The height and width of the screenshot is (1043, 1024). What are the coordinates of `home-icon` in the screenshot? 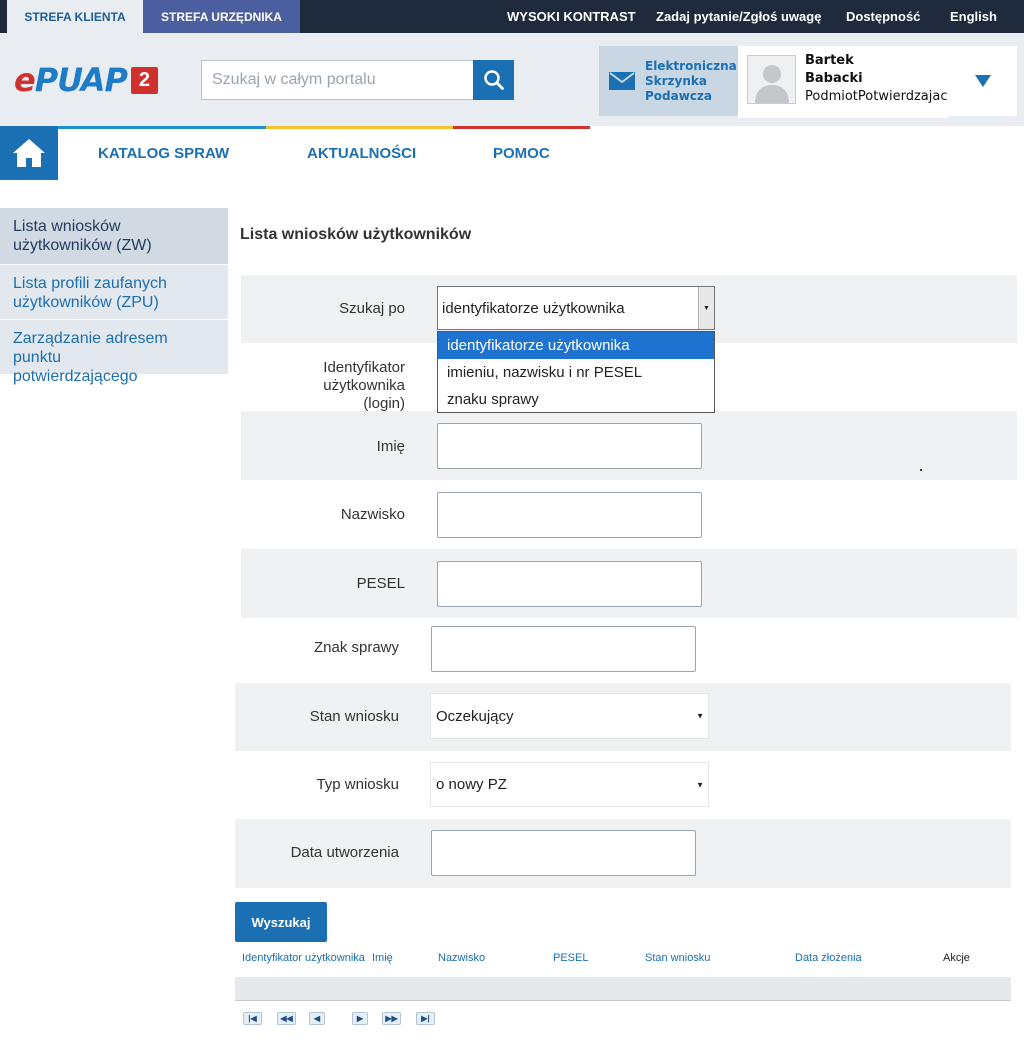 It's located at (29, 153).